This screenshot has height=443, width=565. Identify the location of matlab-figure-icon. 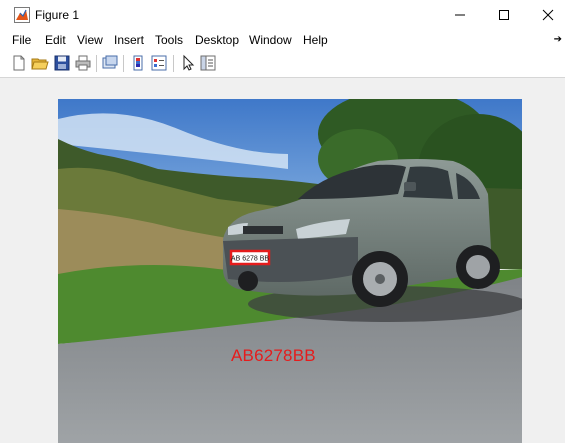
(22, 15).